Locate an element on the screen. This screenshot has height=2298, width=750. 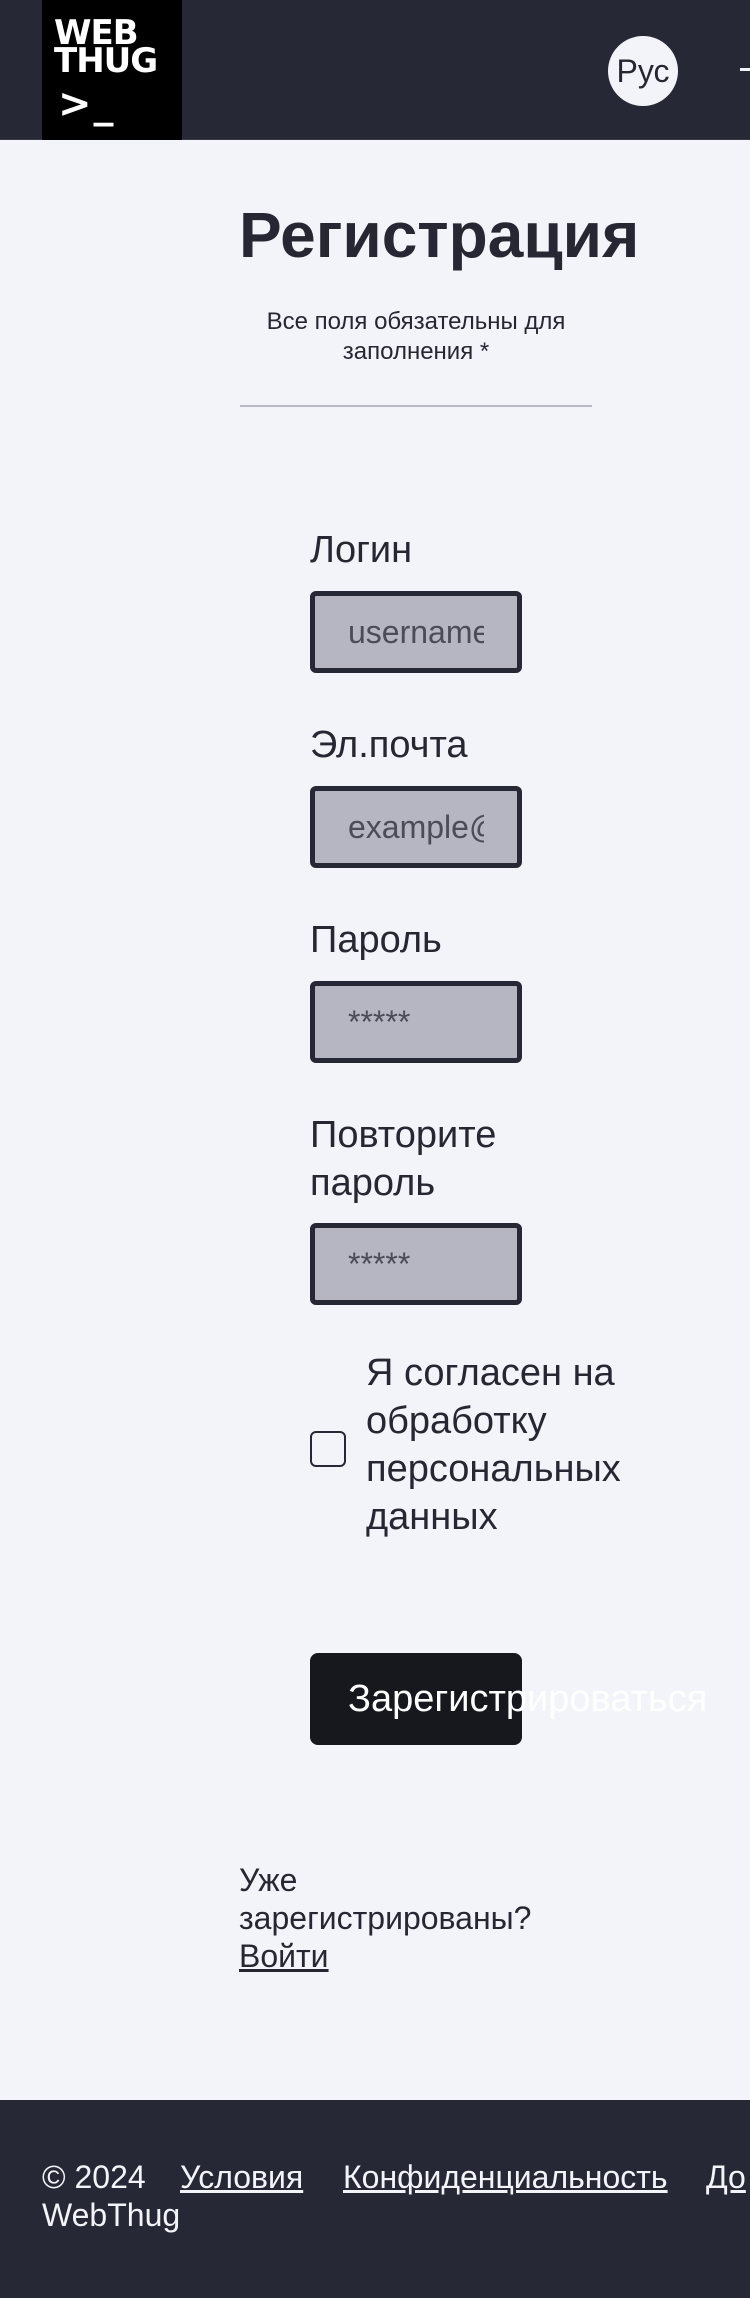
title-divider is located at coordinates (416, 406).